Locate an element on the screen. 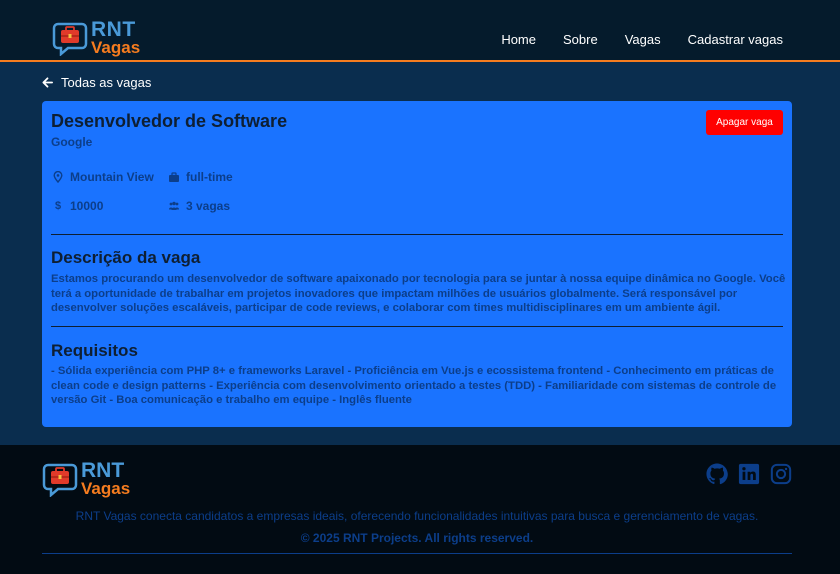 This screenshot has height=574, width=840. footer-divider is located at coordinates (417, 553).